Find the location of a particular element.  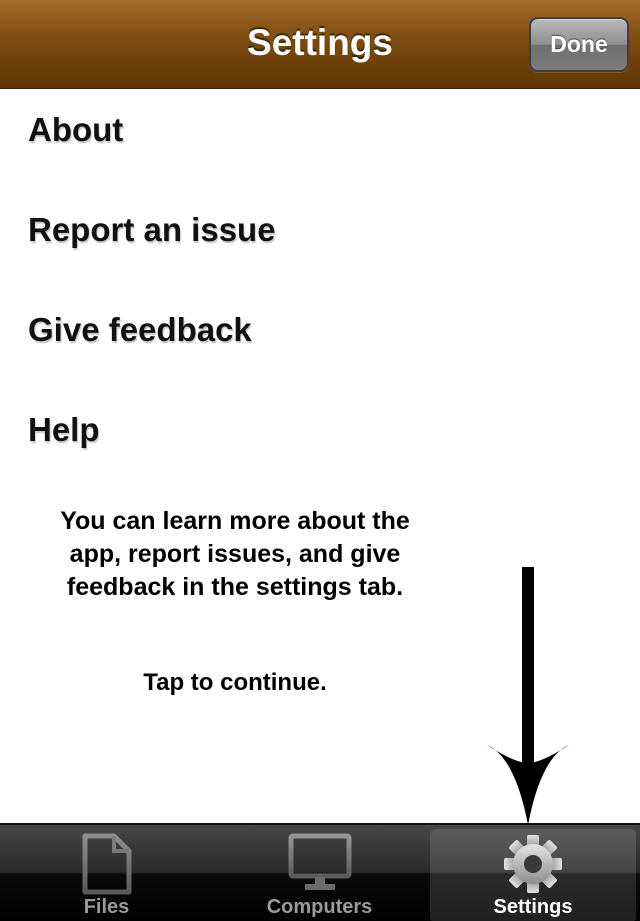

tab-bar: Files Computers Settings is located at coordinates (320, 872).